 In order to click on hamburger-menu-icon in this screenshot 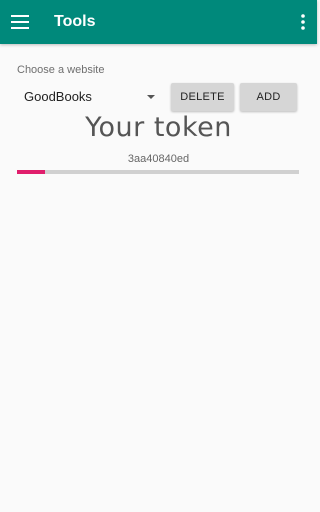, I will do `click(20, 22)`.